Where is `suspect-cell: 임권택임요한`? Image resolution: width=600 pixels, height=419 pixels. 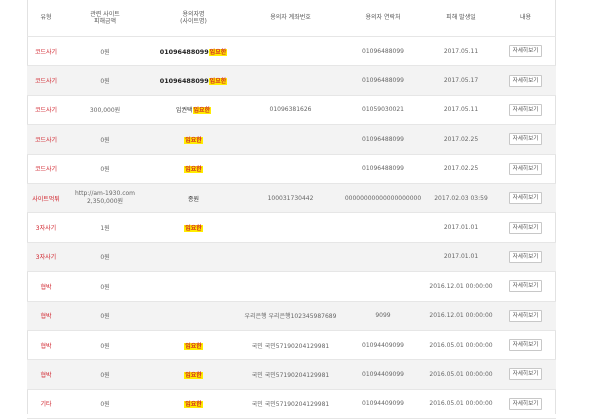
suspect-cell: 임권택임요한 is located at coordinates (193, 110).